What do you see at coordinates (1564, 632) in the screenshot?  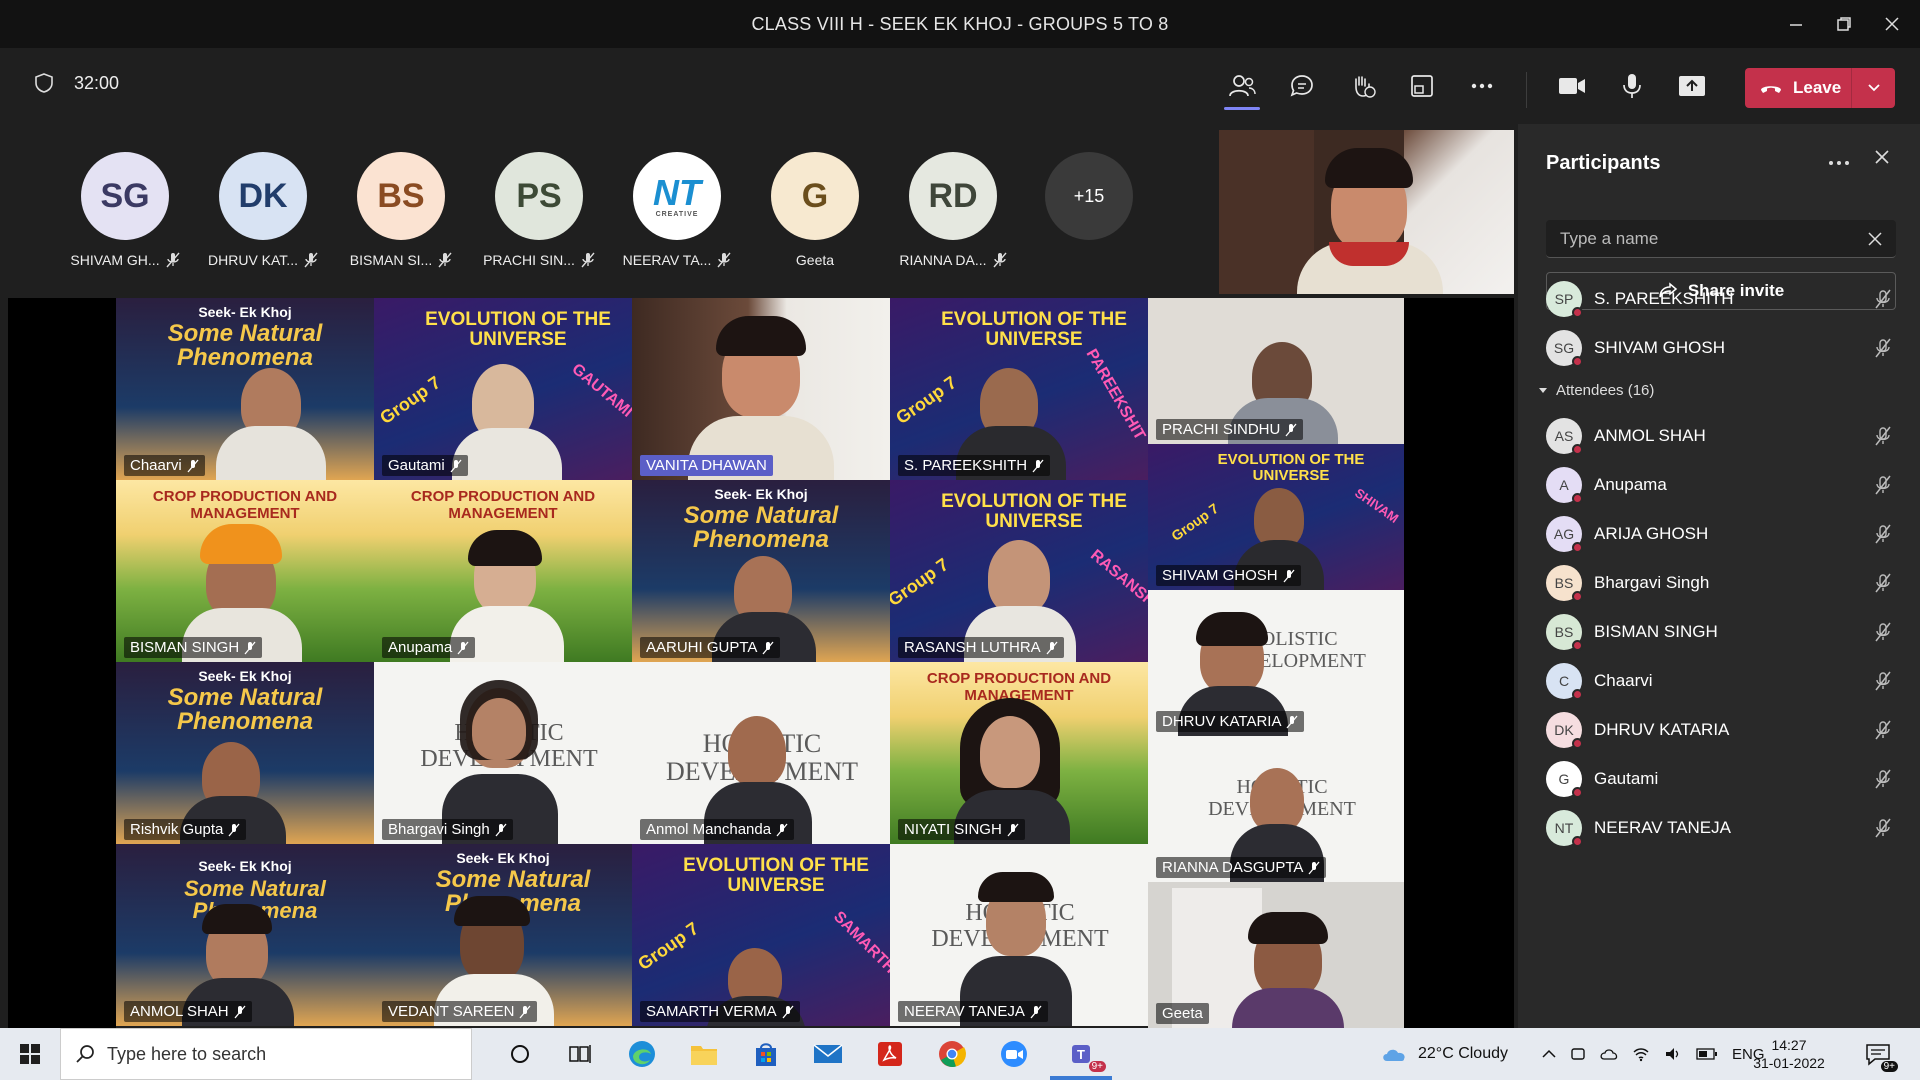 I see `participant-avatar: BS` at bounding box center [1564, 632].